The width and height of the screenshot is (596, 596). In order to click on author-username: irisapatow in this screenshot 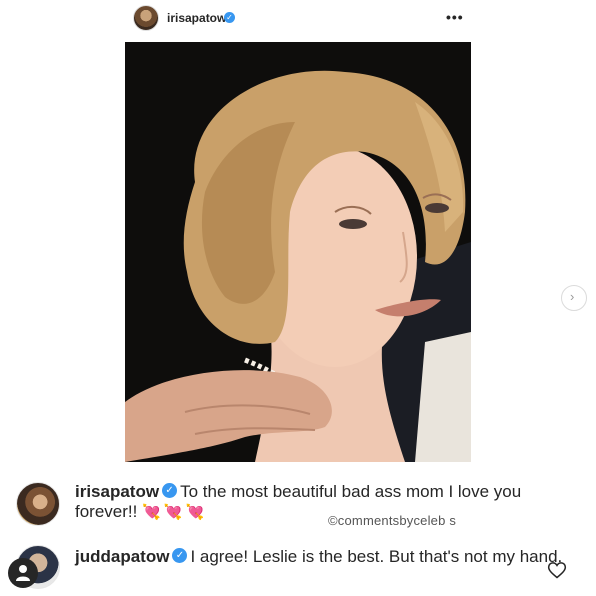, I will do `click(196, 18)`.